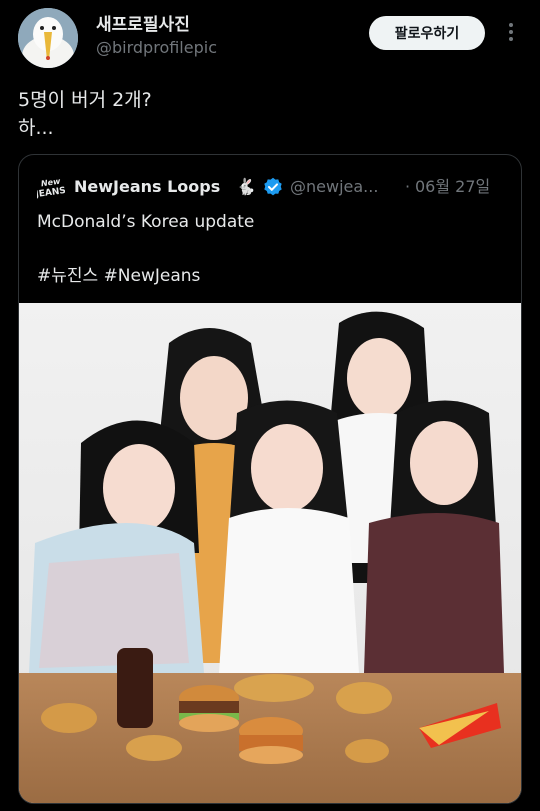  What do you see at coordinates (156, 25) in the screenshot?
I see `author-display-name: 새프로필사진` at bounding box center [156, 25].